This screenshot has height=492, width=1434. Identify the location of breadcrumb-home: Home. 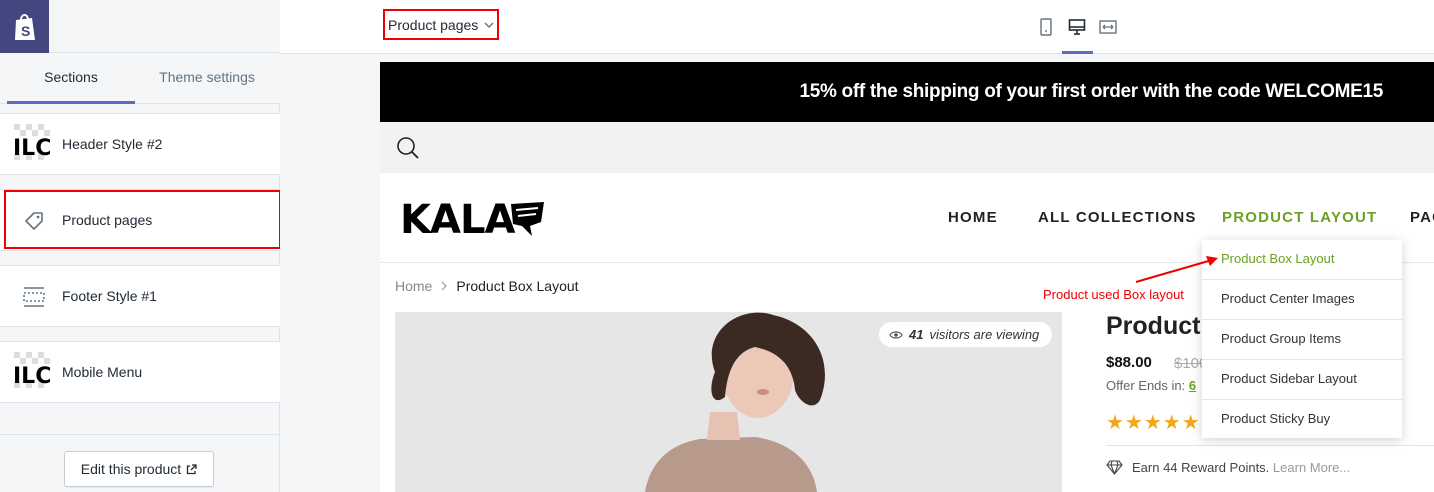
(413, 286).